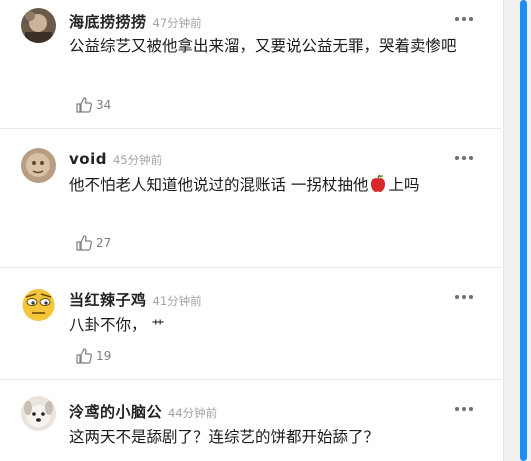 The image size is (531, 461). Describe the element at coordinates (157, 326) in the screenshot. I see `comment-text-extra: 艹` at that location.